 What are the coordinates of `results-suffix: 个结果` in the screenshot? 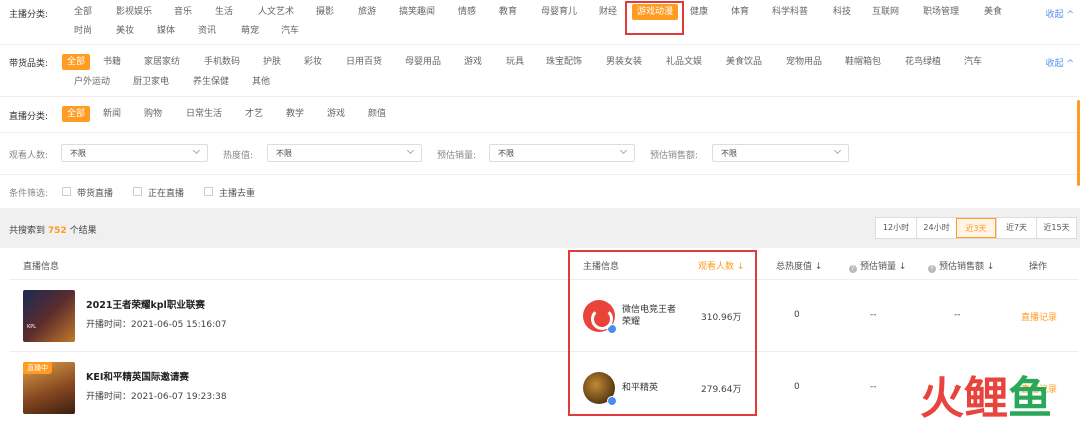 It's located at (83, 231).